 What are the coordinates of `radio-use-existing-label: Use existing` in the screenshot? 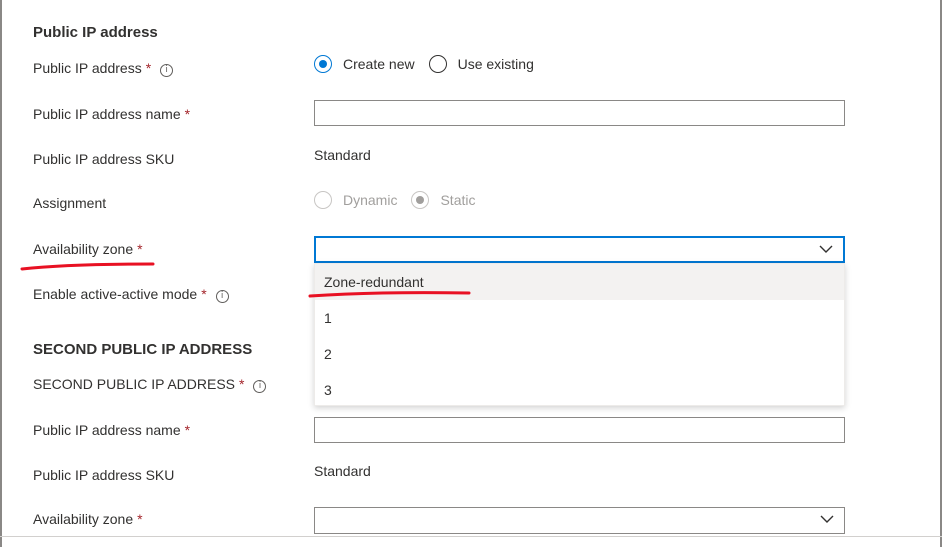 It's located at (496, 64).